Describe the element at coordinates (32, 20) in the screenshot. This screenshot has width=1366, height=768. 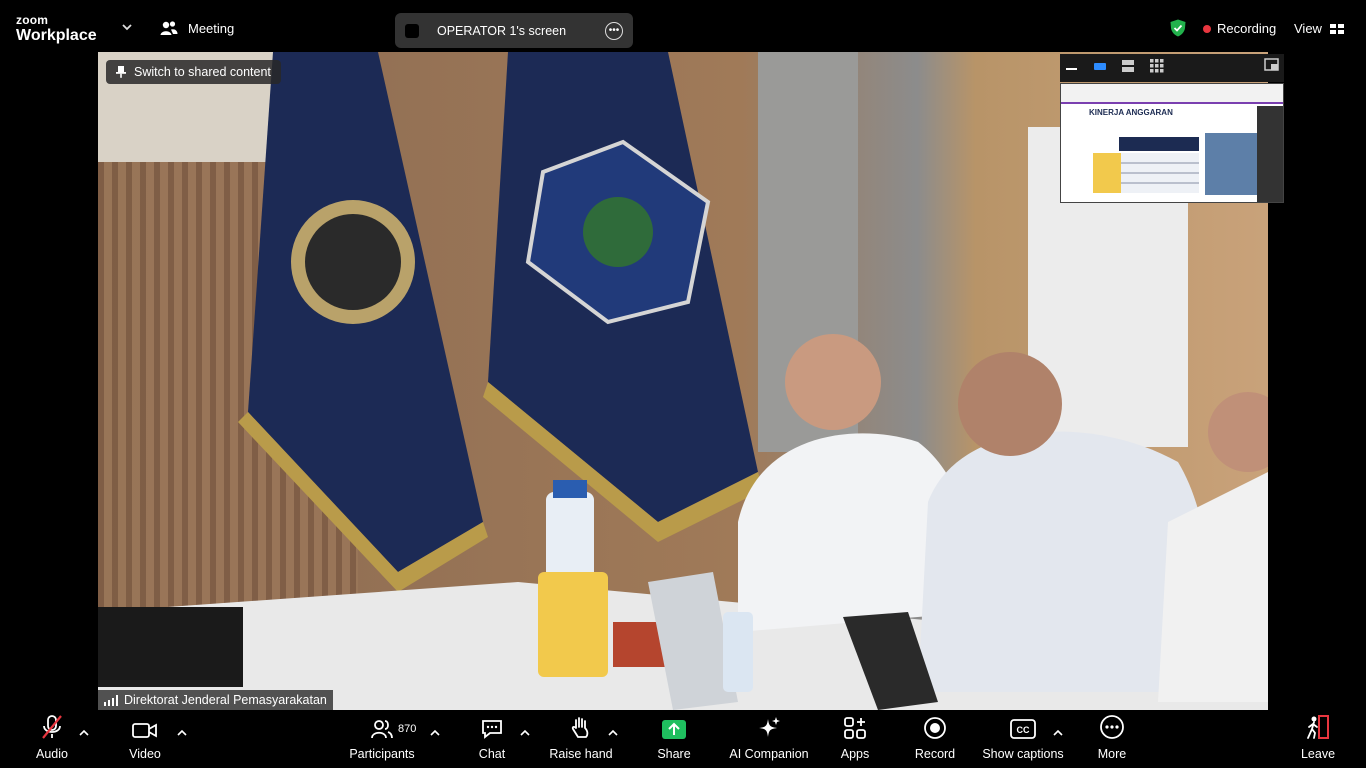
I see `logo-zoom-text: zoom` at that location.